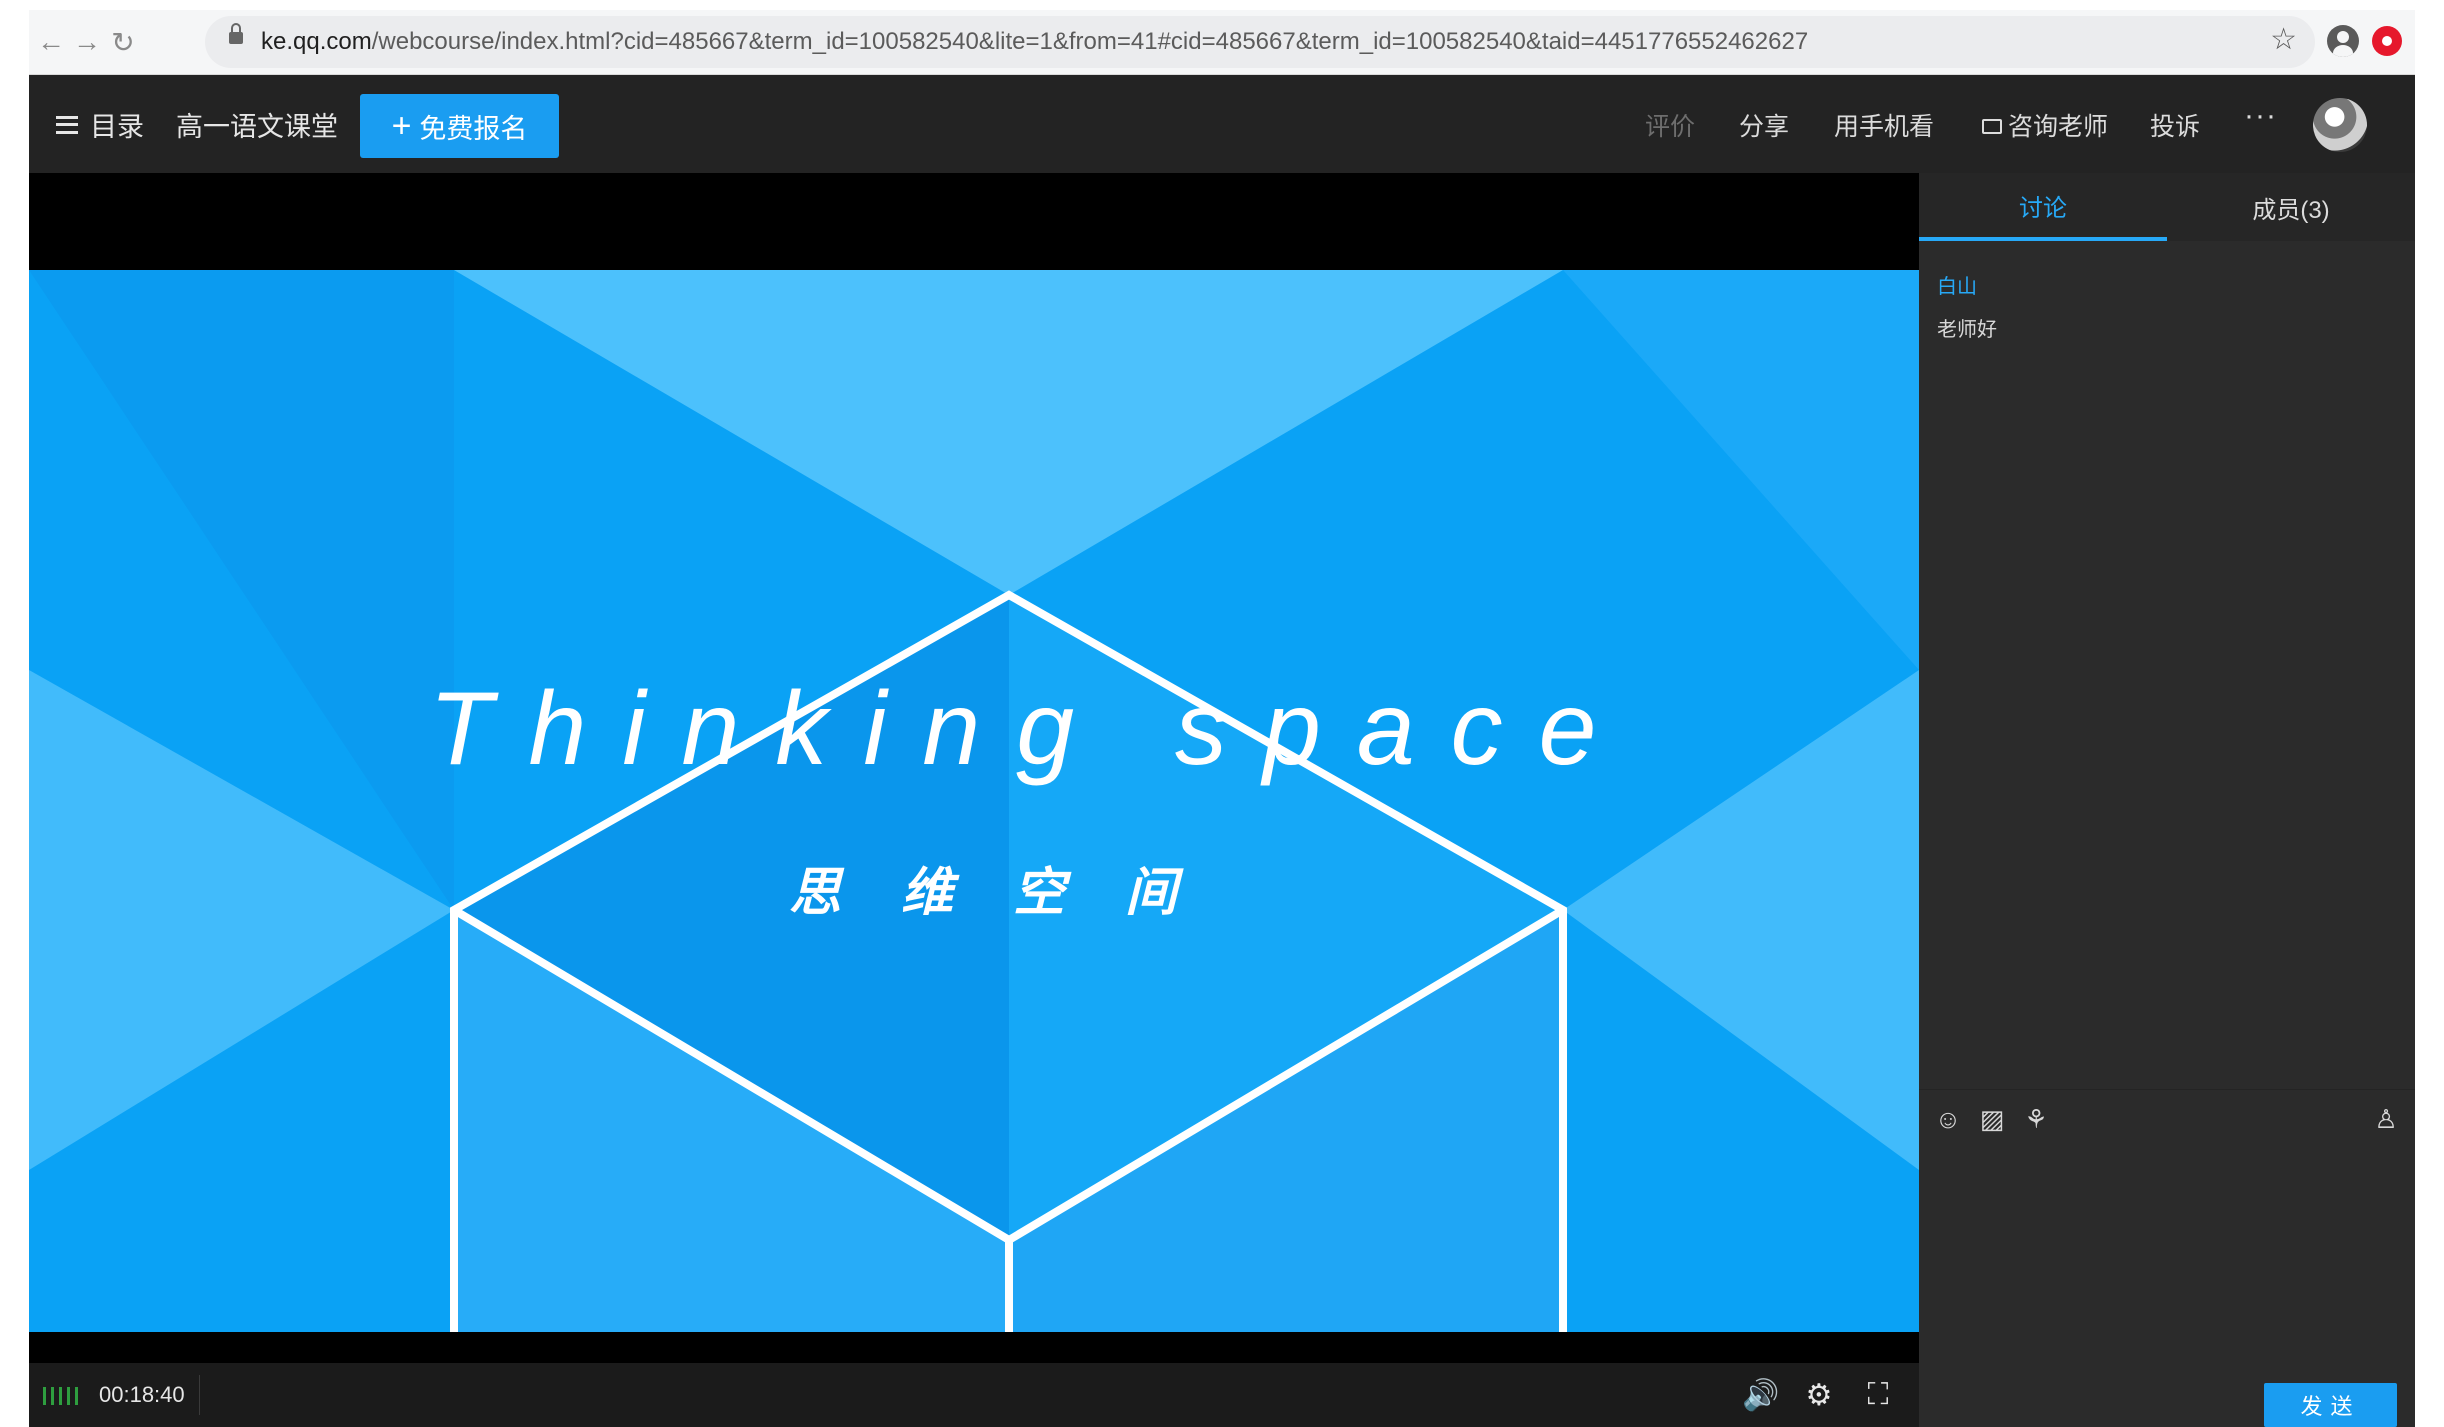 The width and height of the screenshot is (2444, 1427). What do you see at coordinates (2387, 41) in the screenshot?
I see `extension-icon` at bounding box center [2387, 41].